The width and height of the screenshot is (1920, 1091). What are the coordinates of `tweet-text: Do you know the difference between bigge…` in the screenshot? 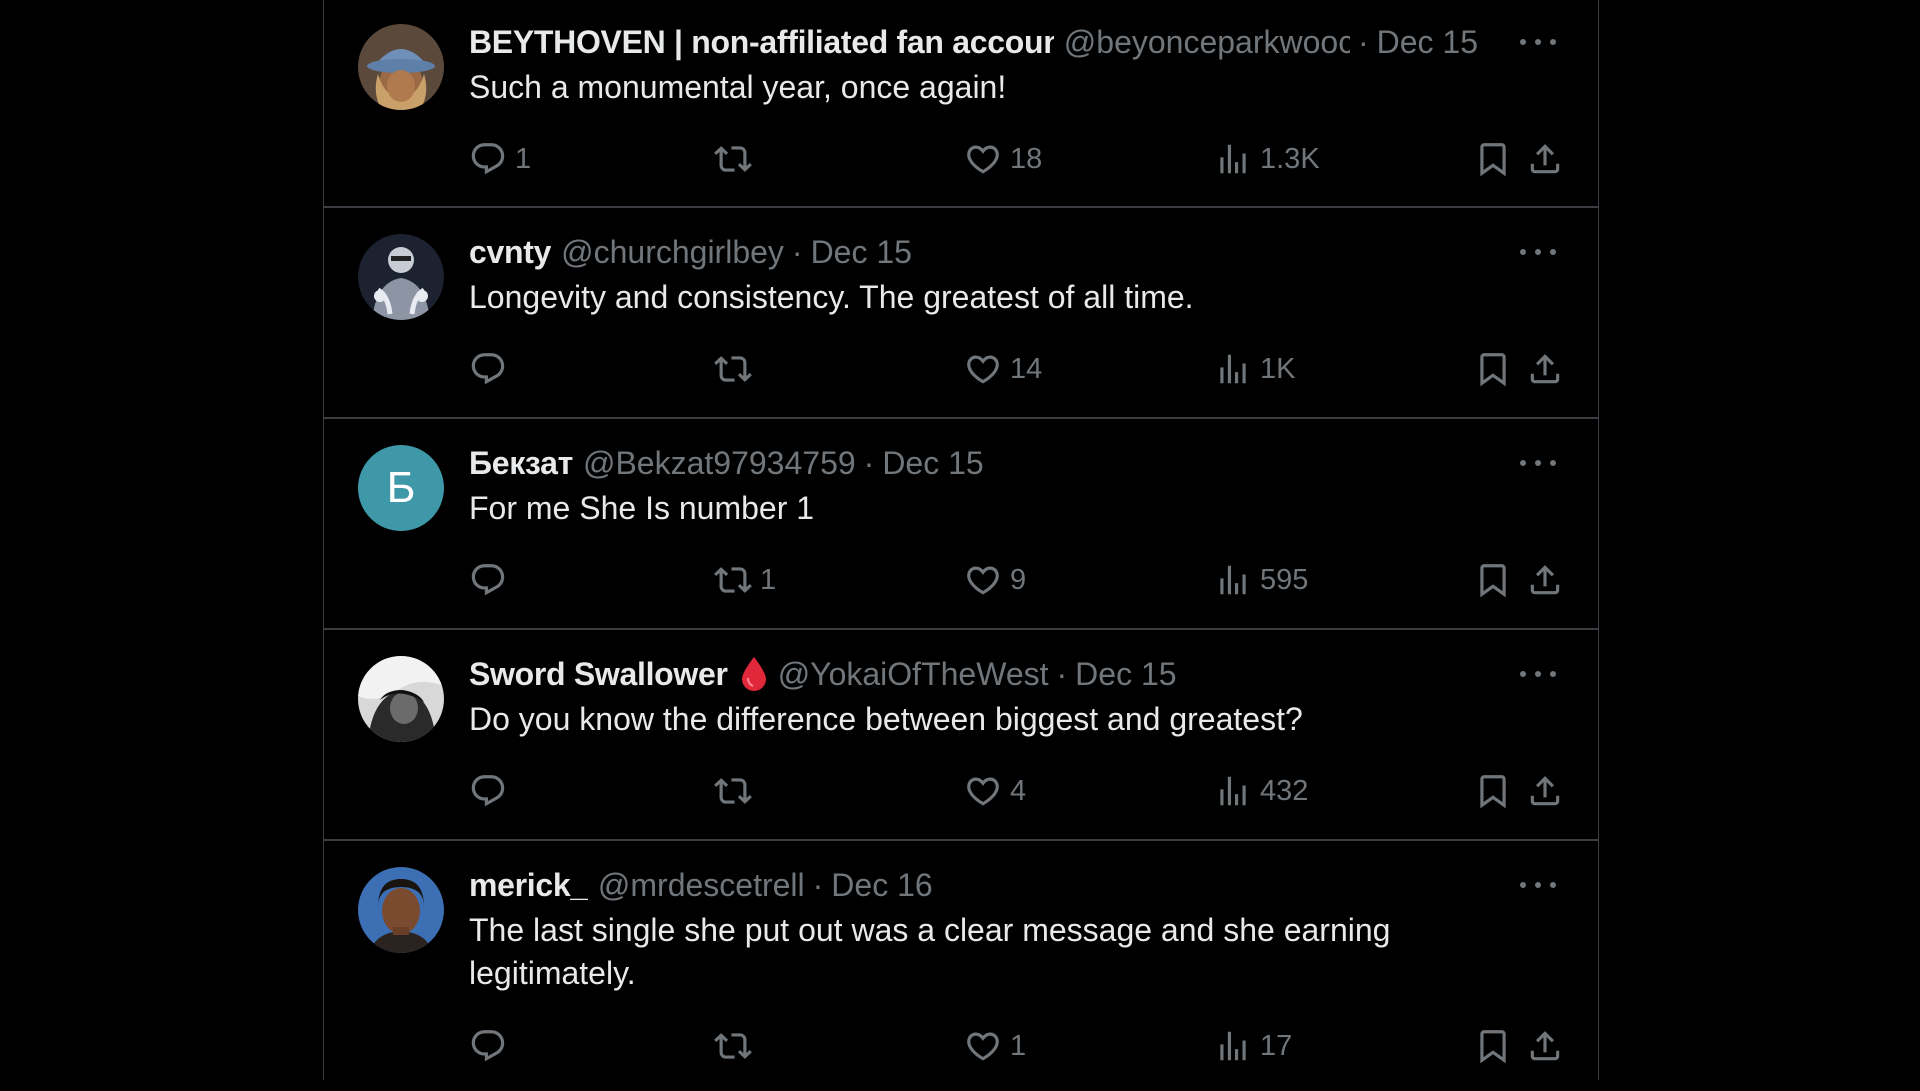 It's located at (886, 719).